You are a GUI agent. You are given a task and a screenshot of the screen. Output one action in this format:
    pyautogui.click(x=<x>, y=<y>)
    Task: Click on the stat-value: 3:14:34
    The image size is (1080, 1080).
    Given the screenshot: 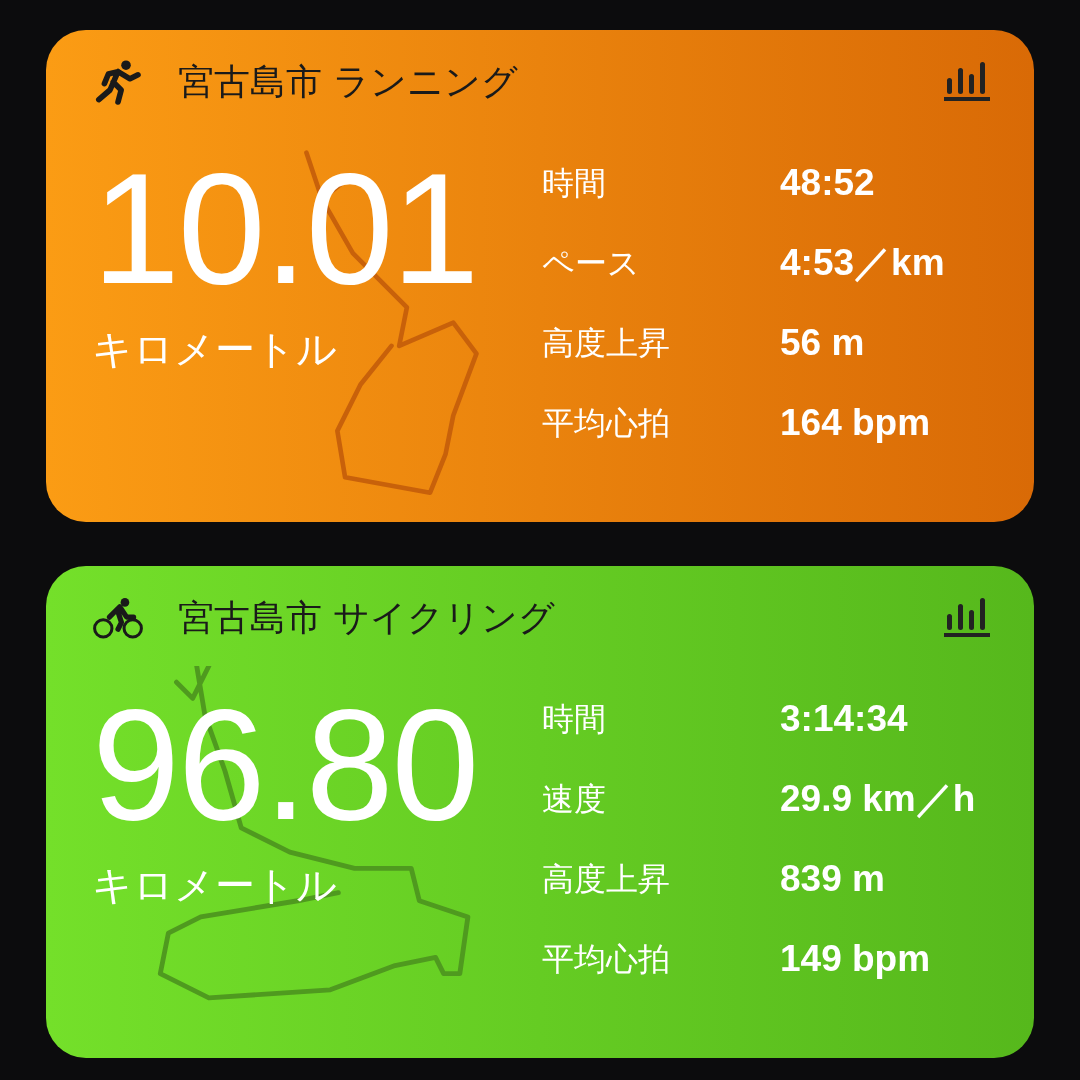 What is the action you would take?
    pyautogui.click(x=844, y=719)
    